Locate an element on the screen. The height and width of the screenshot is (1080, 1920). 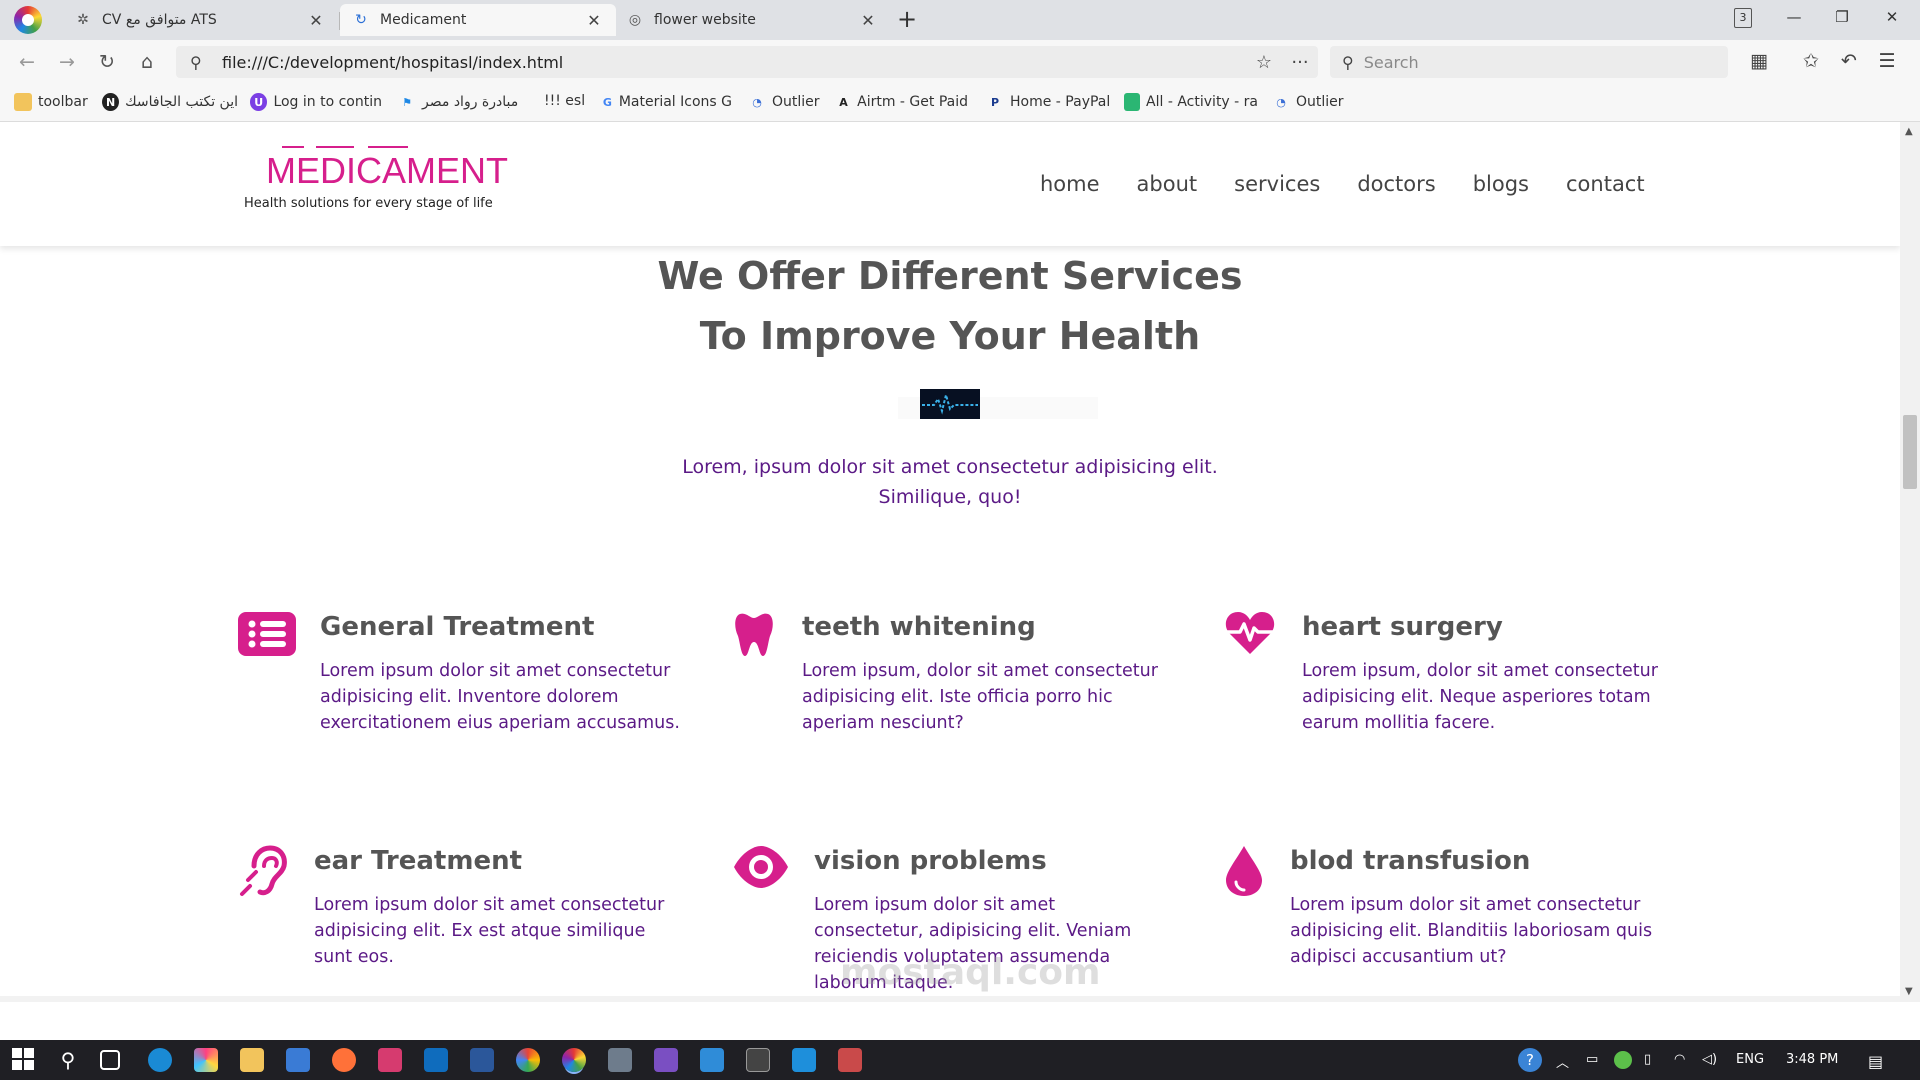
device-icon: ▯ is located at coordinates (1647, 1059).